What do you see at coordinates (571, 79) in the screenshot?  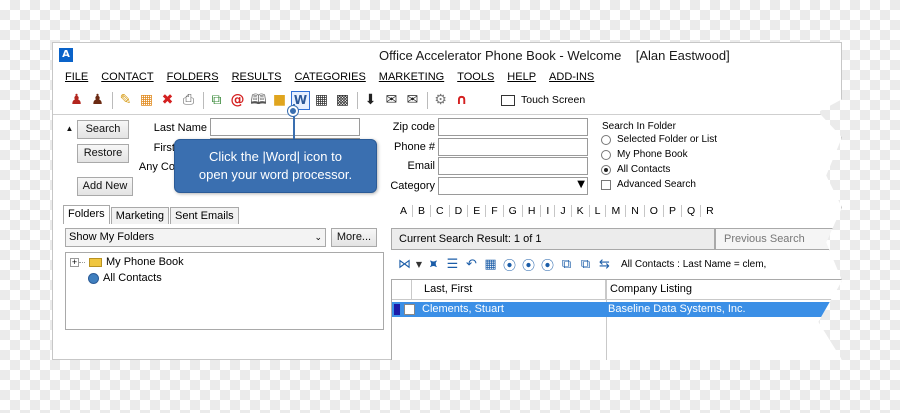 I see `menu-add-ins: ADD-INS` at bounding box center [571, 79].